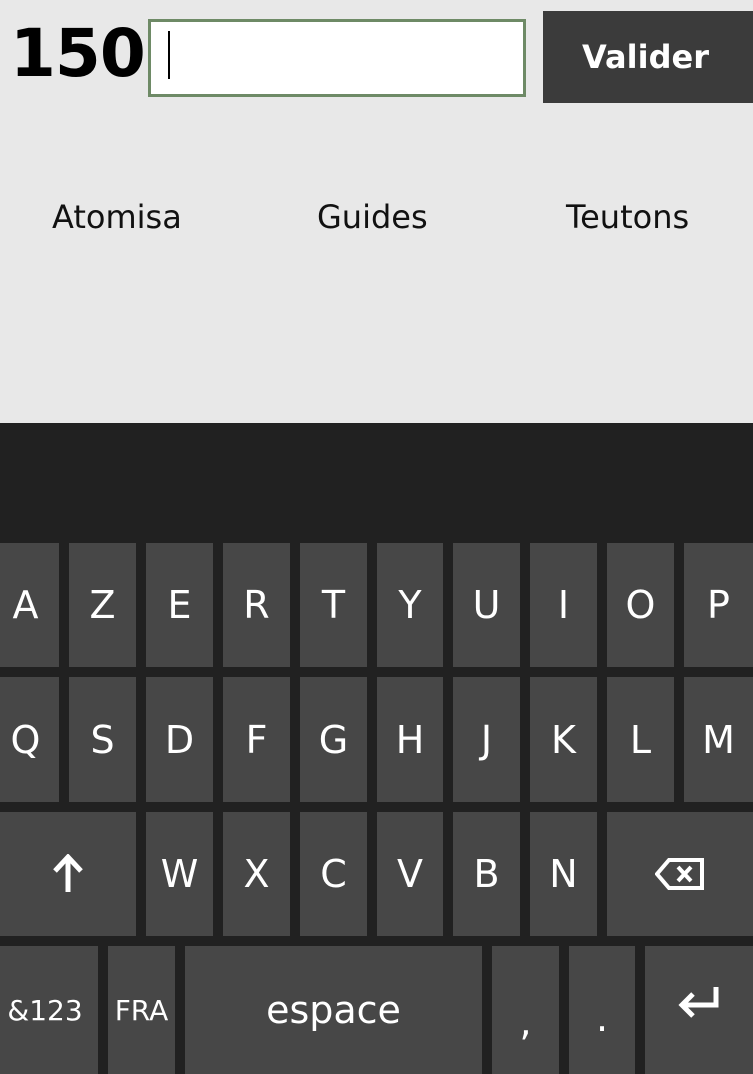  Describe the element at coordinates (648, 57) in the screenshot. I see `valider-button: Valider` at that location.